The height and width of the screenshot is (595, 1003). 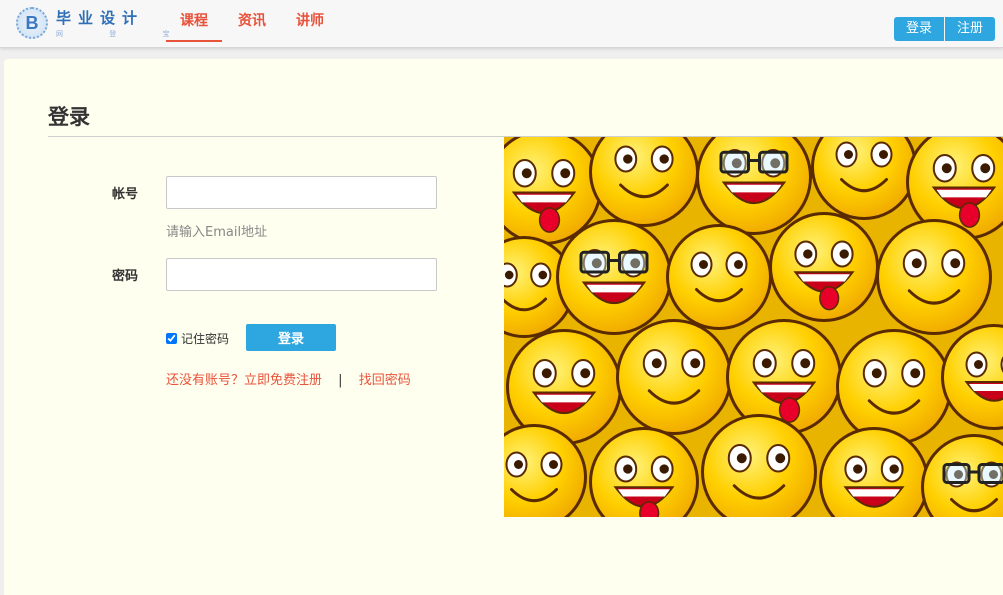 What do you see at coordinates (124, 276) in the screenshot?
I see `password-label: 密码` at bounding box center [124, 276].